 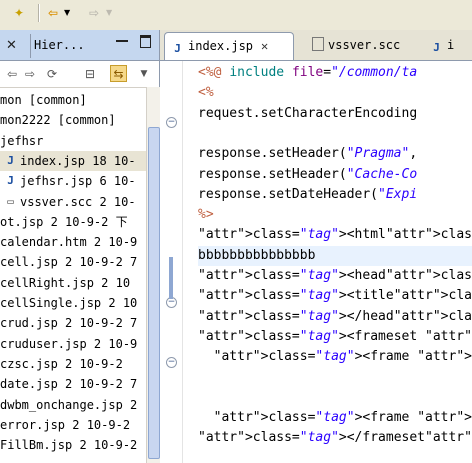 What do you see at coordinates (30, 46) in the screenshot?
I see `tab-separator` at bounding box center [30, 46].